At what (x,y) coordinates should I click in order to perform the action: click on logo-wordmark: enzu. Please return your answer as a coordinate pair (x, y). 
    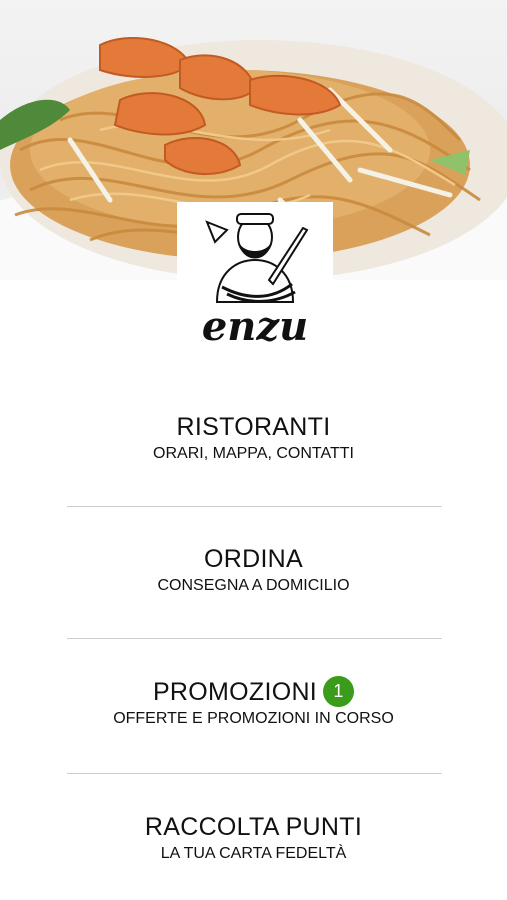
    Looking at the image, I should click on (255, 326).